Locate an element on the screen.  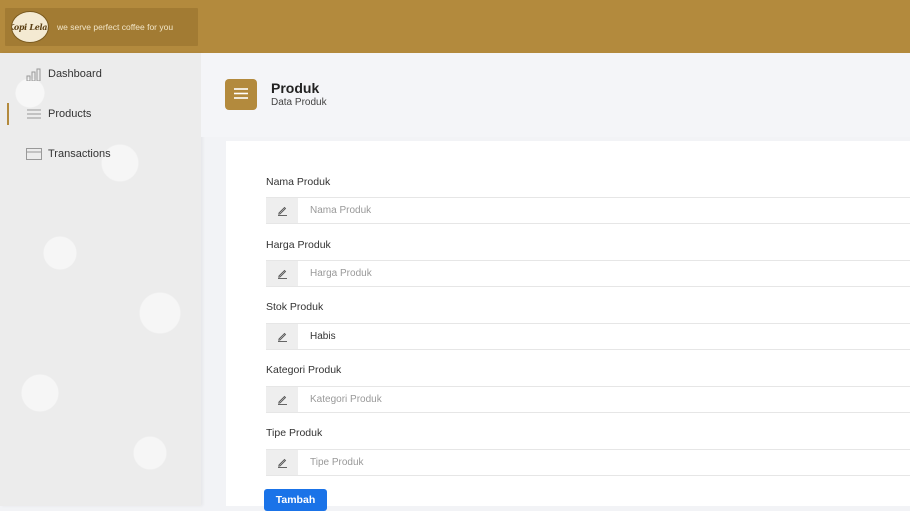
bar-chart-icon is located at coordinates (34, 74).